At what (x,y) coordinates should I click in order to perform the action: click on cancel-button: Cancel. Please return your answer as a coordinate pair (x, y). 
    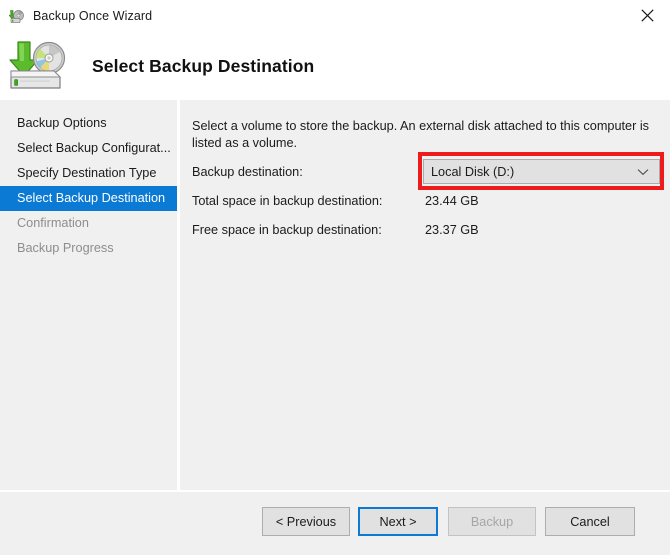
    Looking at the image, I should click on (590, 521).